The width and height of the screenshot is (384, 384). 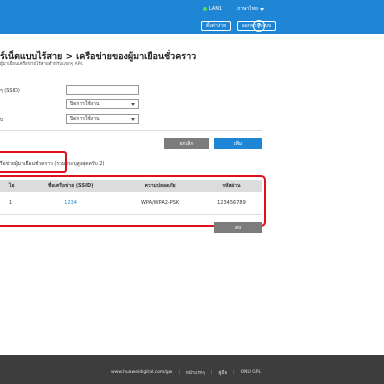 What do you see at coordinates (33, 162) in the screenshot?
I see `highlight-box-label` at bounding box center [33, 162].